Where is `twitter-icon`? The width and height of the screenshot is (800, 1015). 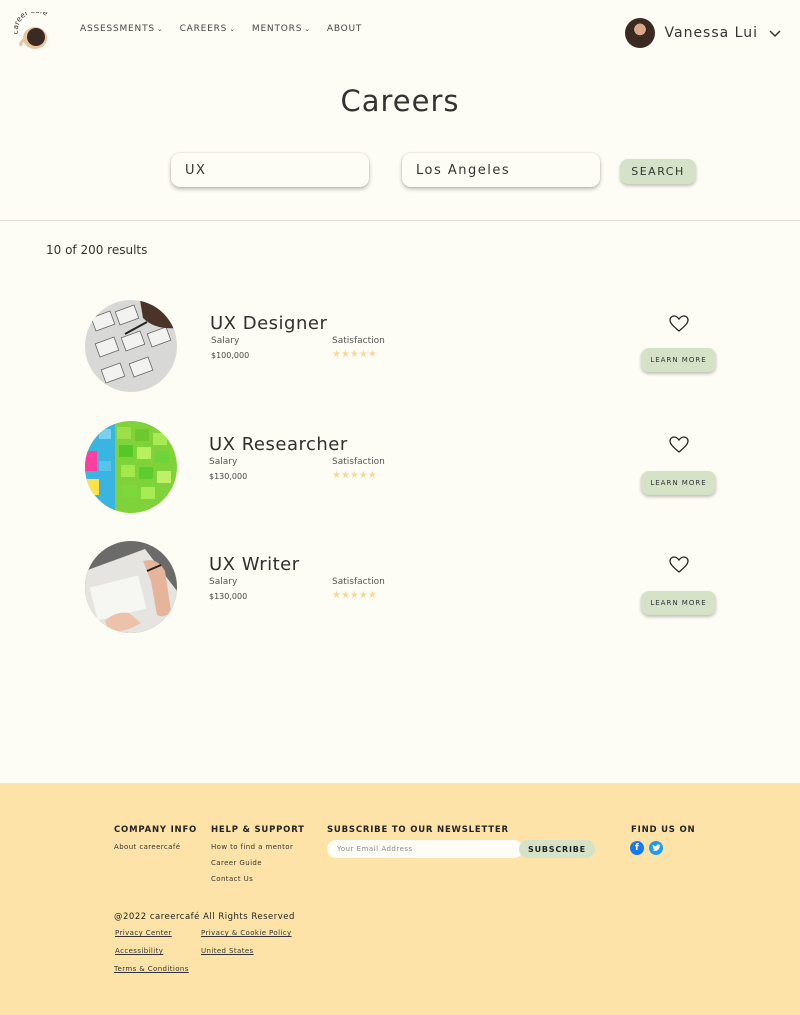
twitter-icon is located at coordinates (656, 848).